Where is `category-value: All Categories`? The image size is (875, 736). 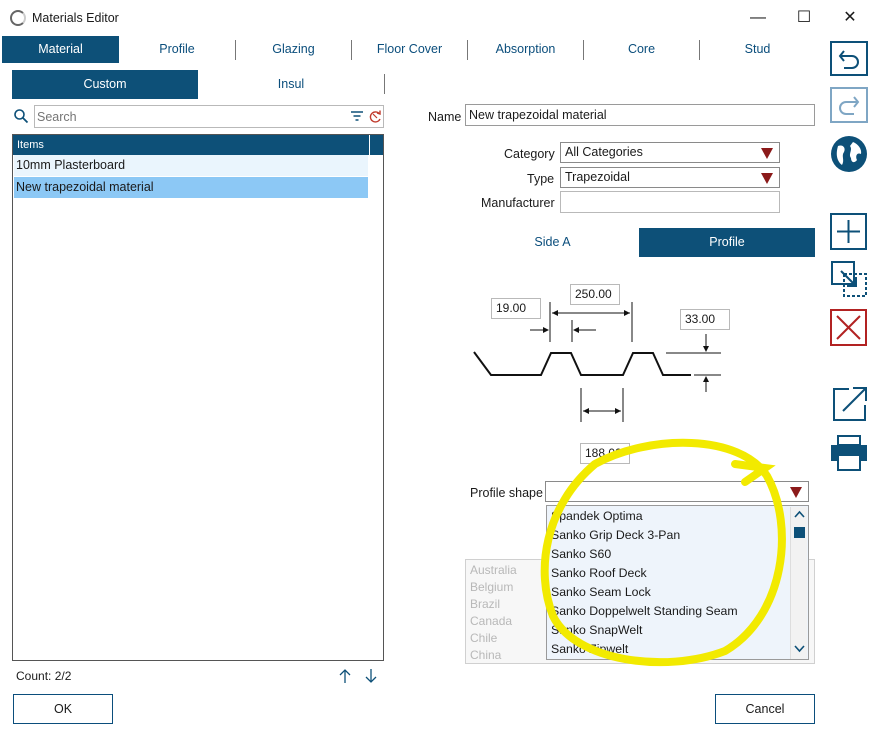
category-value: All Categories is located at coordinates (604, 152).